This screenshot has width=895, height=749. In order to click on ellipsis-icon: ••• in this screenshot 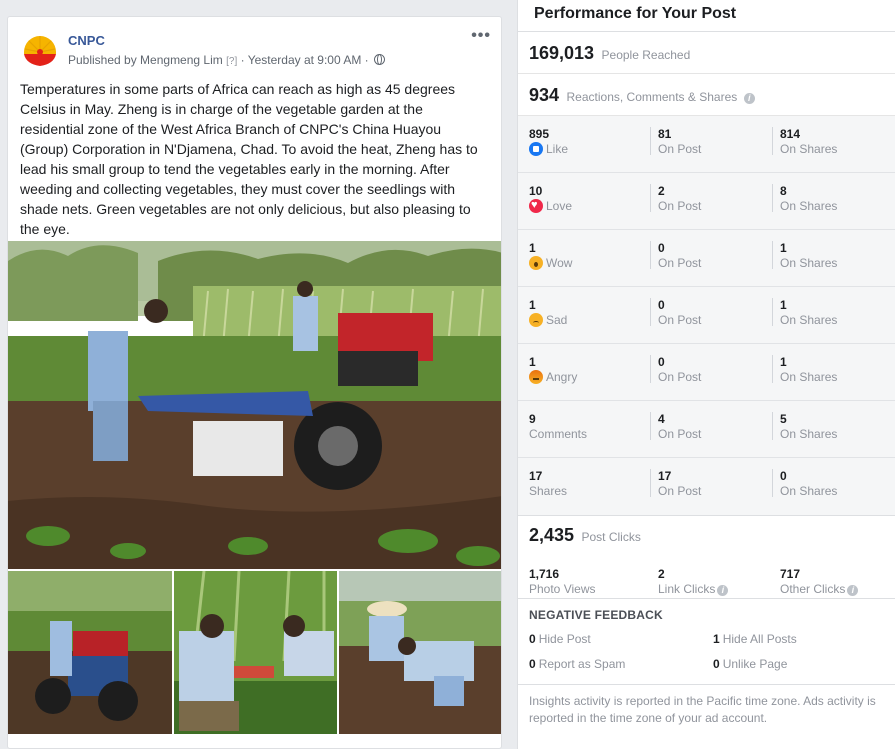, I will do `click(481, 36)`.